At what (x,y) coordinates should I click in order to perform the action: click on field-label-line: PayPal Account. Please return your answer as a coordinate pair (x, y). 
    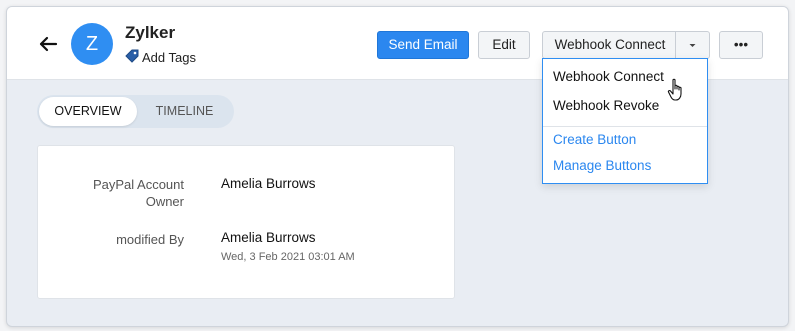
    Looking at the image, I should click on (138, 184).